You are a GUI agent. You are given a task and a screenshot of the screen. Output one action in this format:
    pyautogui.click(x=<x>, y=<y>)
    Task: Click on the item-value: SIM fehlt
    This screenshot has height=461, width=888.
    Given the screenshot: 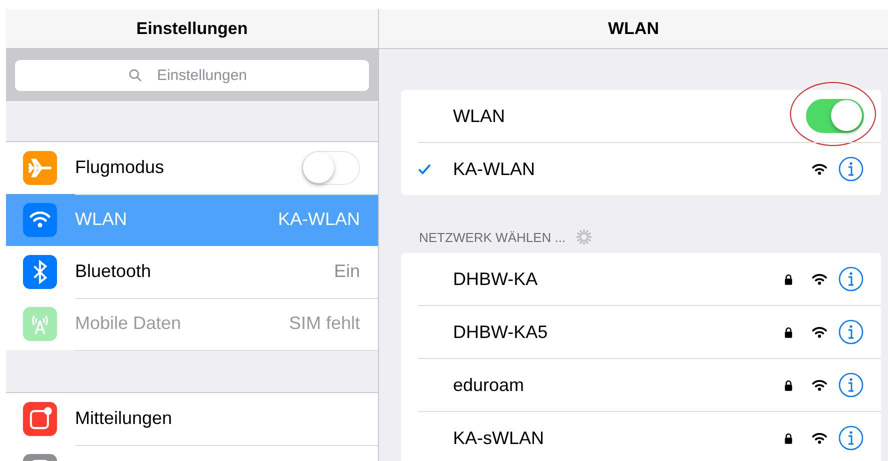 What is the action you would take?
    pyautogui.click(x=324, y=323)
    